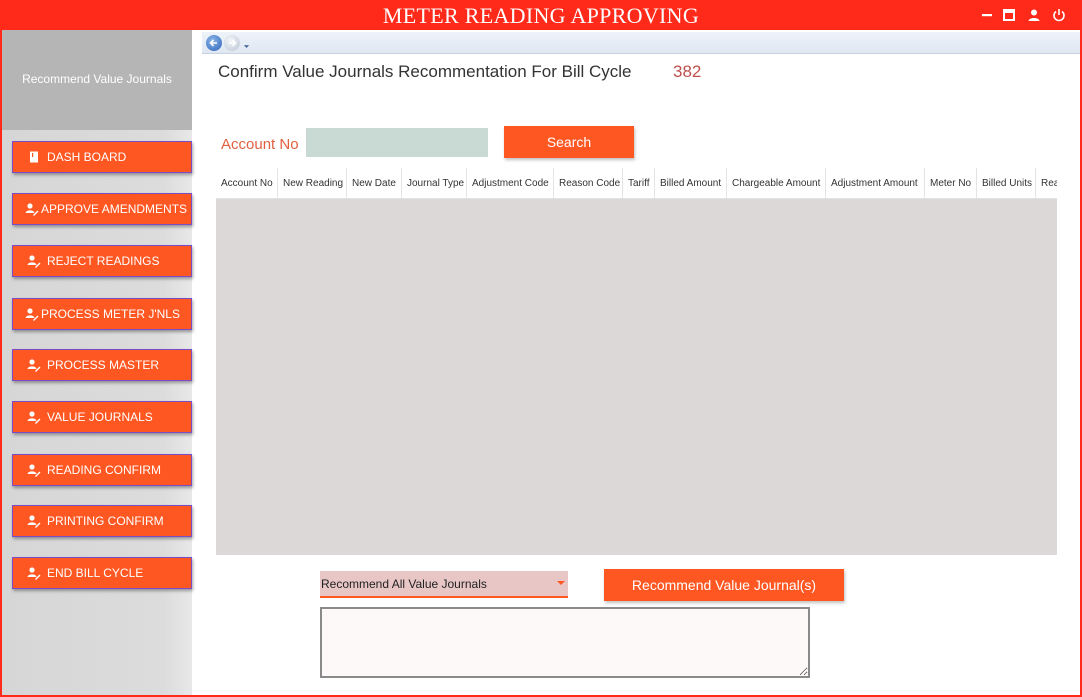 The image size is (1082, 697). I want to click on browser-nav-bar, so click(641, 43).